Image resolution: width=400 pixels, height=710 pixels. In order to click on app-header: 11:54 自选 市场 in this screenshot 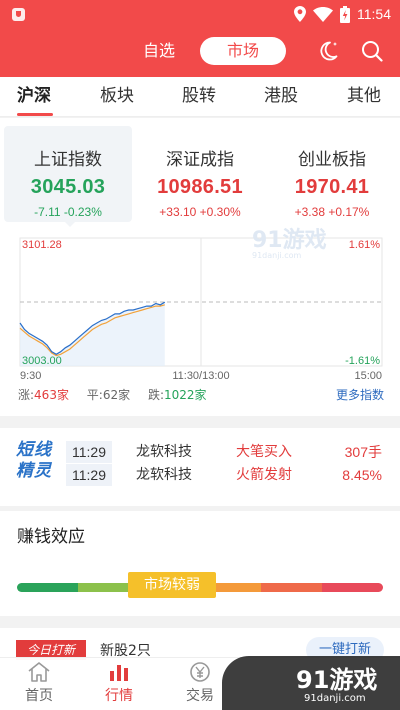, I will do `click(200, 38)`.